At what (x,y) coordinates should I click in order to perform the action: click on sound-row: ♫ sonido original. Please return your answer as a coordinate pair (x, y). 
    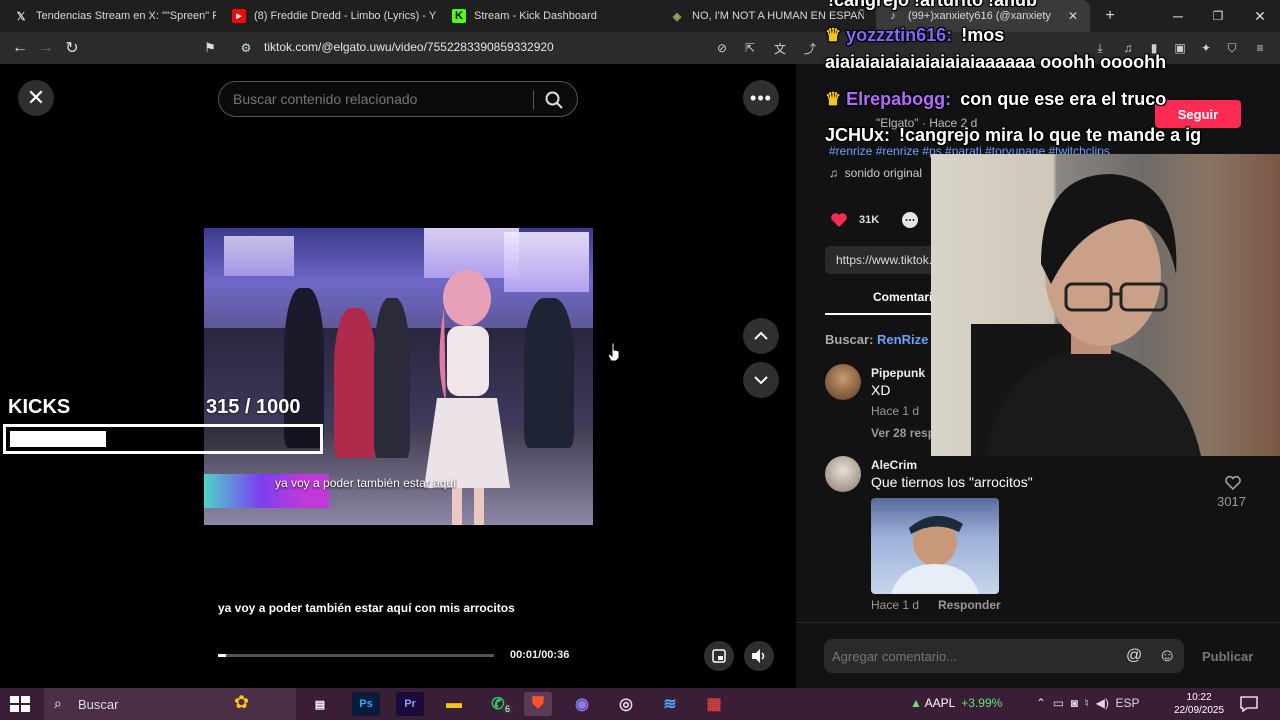
    Looking at the image, I should click on (875, 173).